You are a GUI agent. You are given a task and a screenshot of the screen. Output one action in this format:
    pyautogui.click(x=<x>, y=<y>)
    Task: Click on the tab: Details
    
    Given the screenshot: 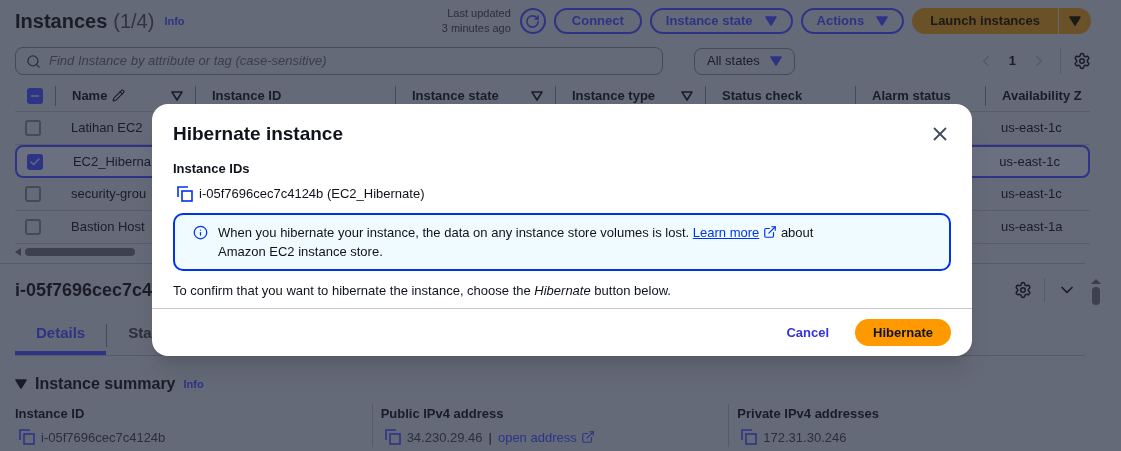 What is the action you would take?
    pyautogui.click(x=61, y=335)
    